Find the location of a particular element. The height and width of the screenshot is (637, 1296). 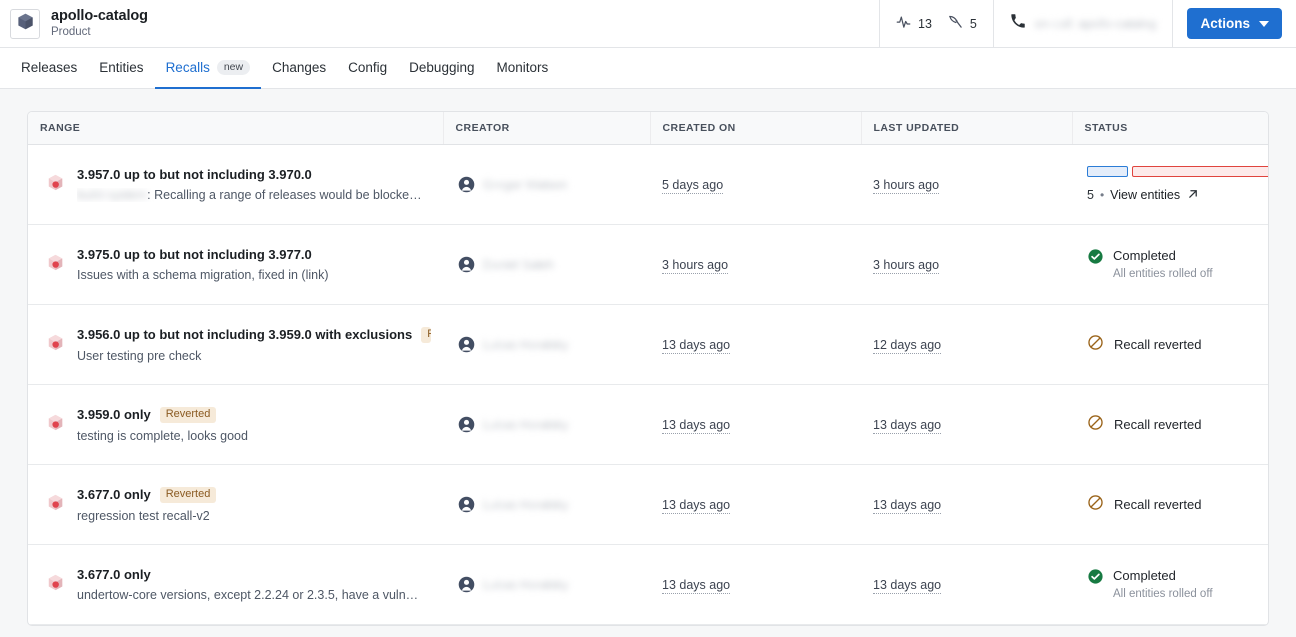

creator-cell: Gregor Watson is located at coordinates (546, 184).